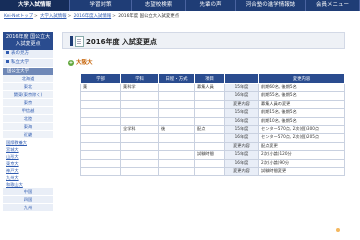 The width and height of the screenshot is (360, 240). I want to click on tab-school-search: 志望校検索, so click(159, 5).